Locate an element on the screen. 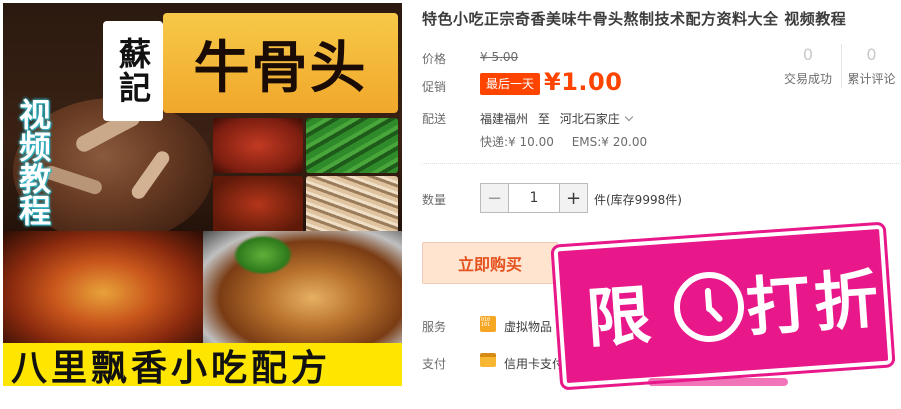 The width and height of the screenshot is (901, 409). original-price: ¥ 5.00 is located at coordinates (499, 57).